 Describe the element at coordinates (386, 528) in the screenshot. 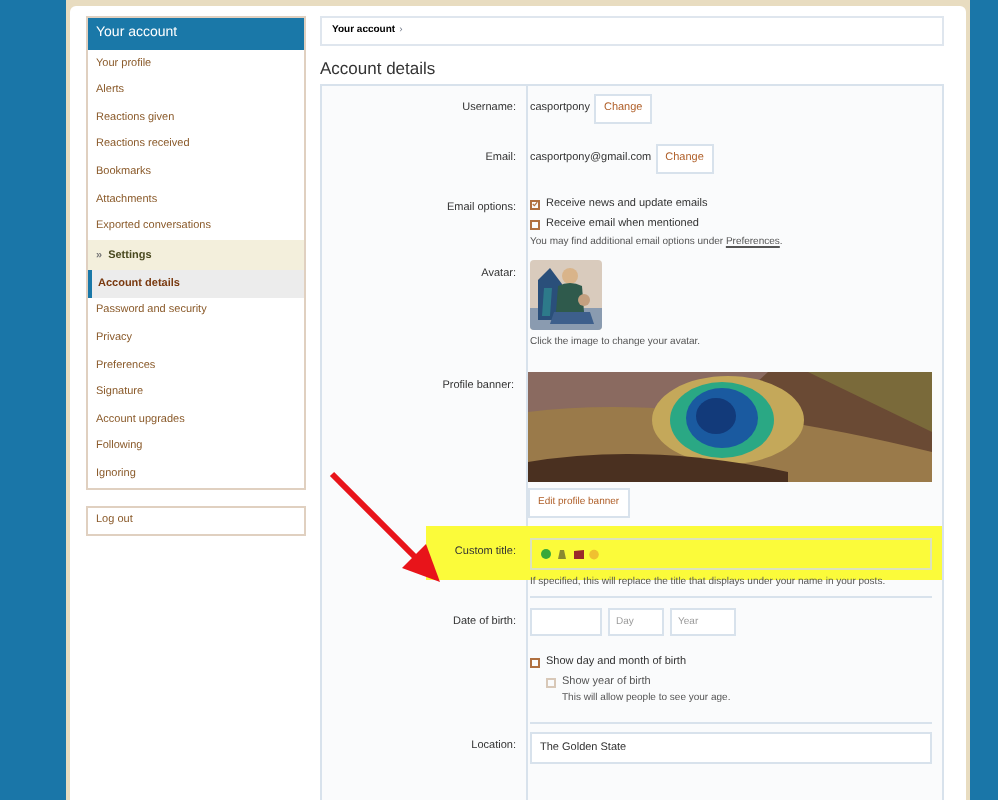

I see `arrow-drawing` at that location.